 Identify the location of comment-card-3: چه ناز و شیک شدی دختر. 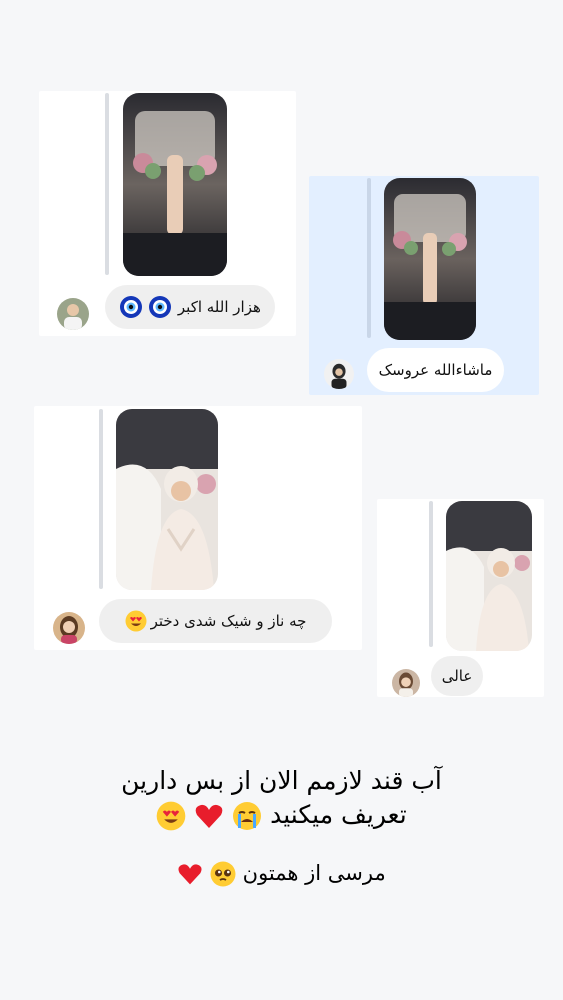
(198, 528).